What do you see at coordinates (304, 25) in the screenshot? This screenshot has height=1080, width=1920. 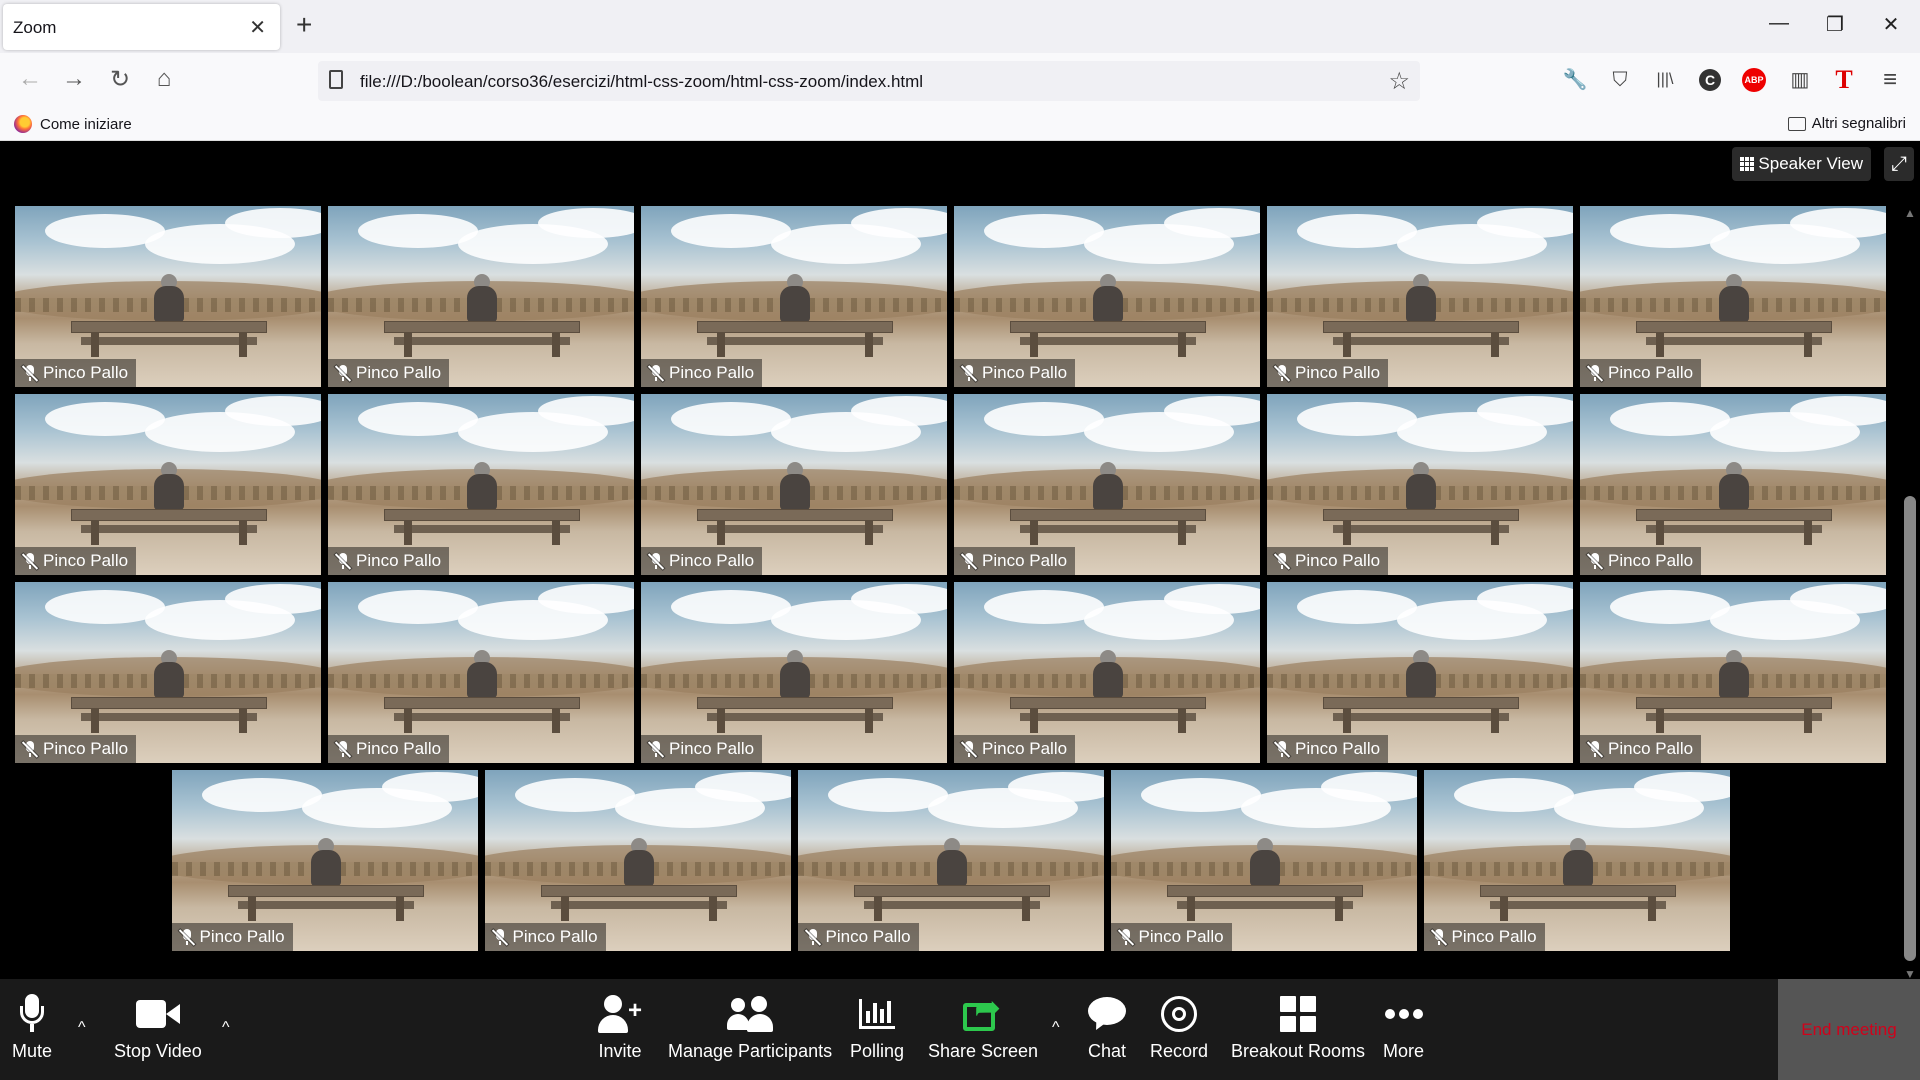 I see `new-tab-button: +` at bounding box center [304, 25].